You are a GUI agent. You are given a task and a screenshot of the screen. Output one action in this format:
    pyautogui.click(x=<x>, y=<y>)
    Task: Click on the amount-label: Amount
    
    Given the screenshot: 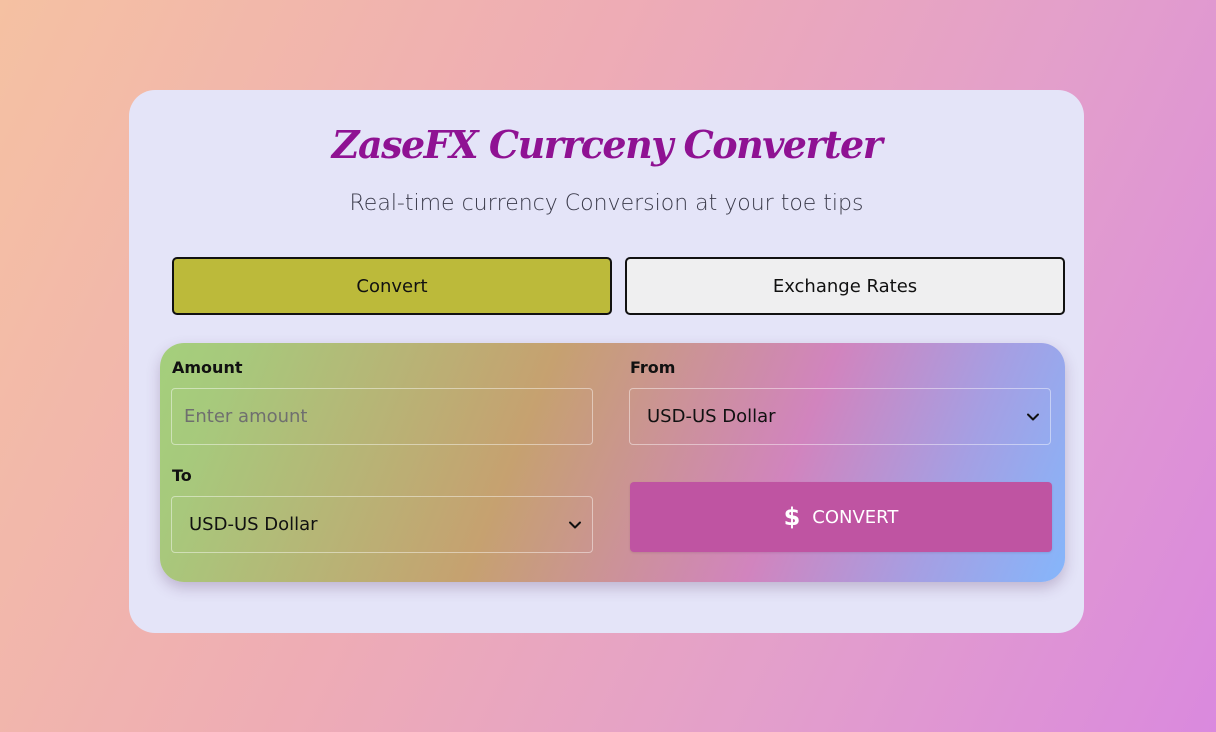 What is the action you would take?
    pyautogui.click(x=207, y=367)
    